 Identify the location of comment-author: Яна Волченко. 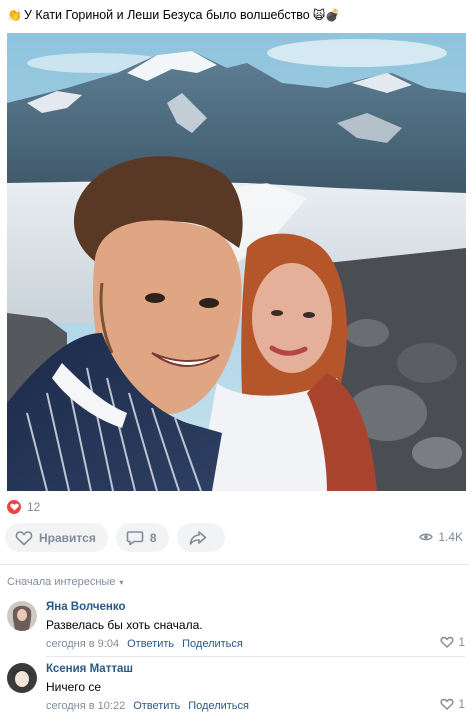
(86, 607).